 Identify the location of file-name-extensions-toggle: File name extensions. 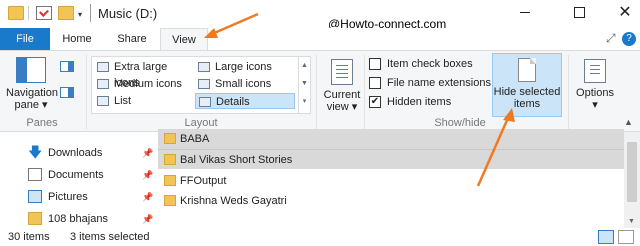
(430, 83).